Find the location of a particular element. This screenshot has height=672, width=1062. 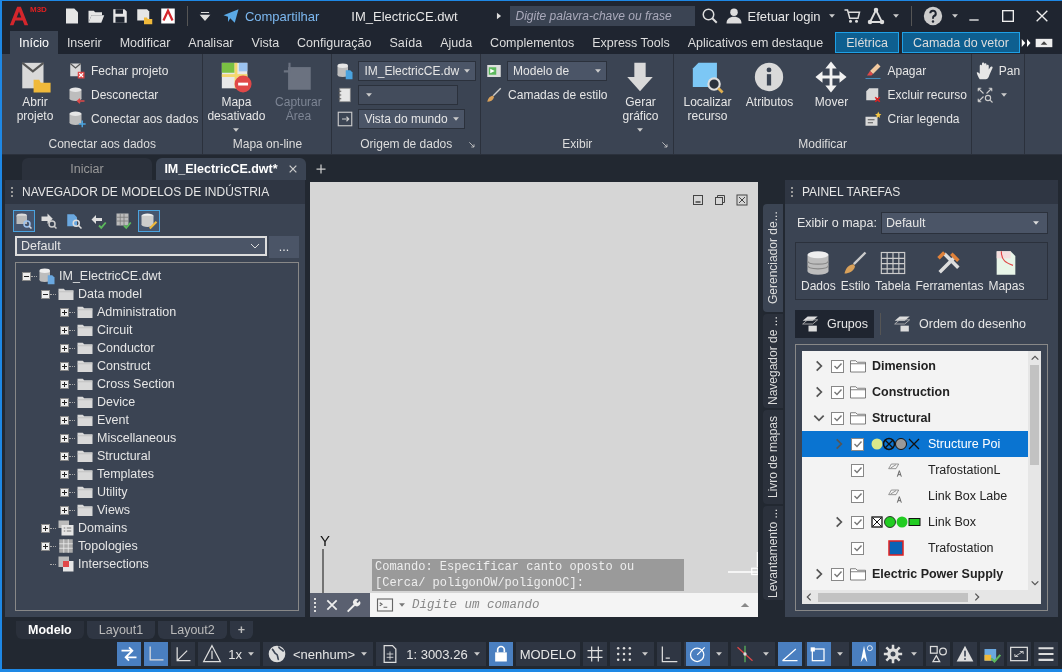

layout-tab: Modelo is located at coordinates (50, 630).